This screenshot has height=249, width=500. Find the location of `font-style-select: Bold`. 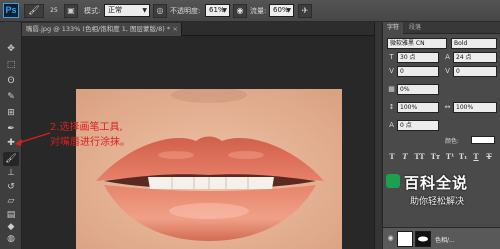

font-style-select: Bold is located at coordinates (474, 43).